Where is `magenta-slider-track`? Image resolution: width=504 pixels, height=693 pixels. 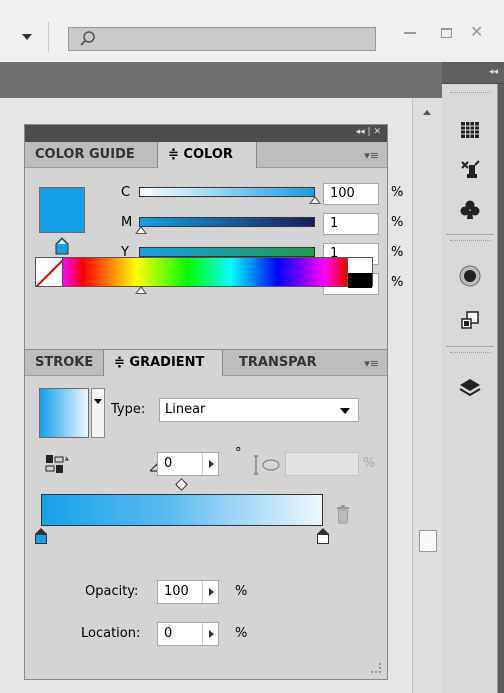 magenta-slider-track is located at coordinates (227, 222).